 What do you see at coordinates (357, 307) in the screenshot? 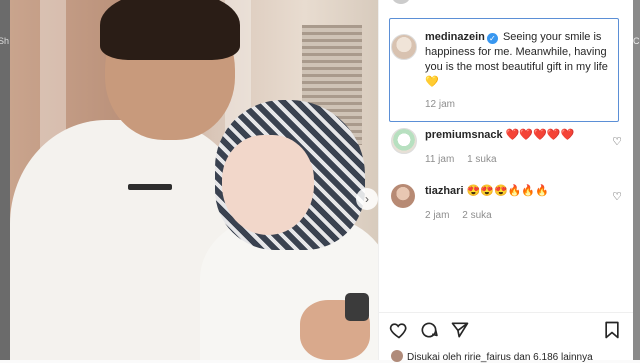
I see `wristwatch` at bounding box center [357, 307].